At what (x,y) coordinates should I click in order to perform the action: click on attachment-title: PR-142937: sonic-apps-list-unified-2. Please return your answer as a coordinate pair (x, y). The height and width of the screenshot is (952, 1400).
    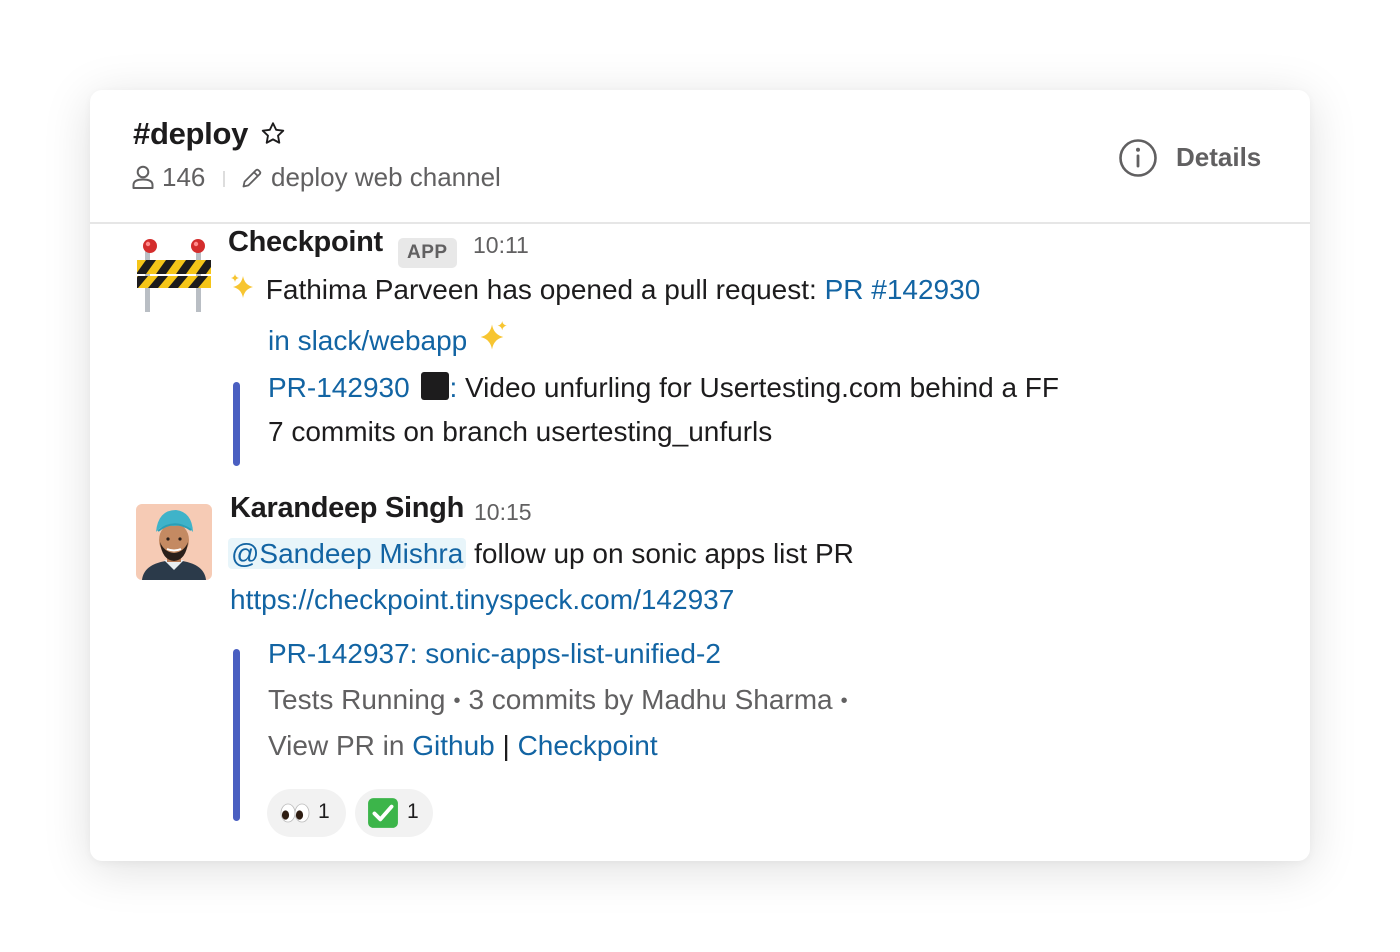
    Looking at the image, I should click on (494, 654).